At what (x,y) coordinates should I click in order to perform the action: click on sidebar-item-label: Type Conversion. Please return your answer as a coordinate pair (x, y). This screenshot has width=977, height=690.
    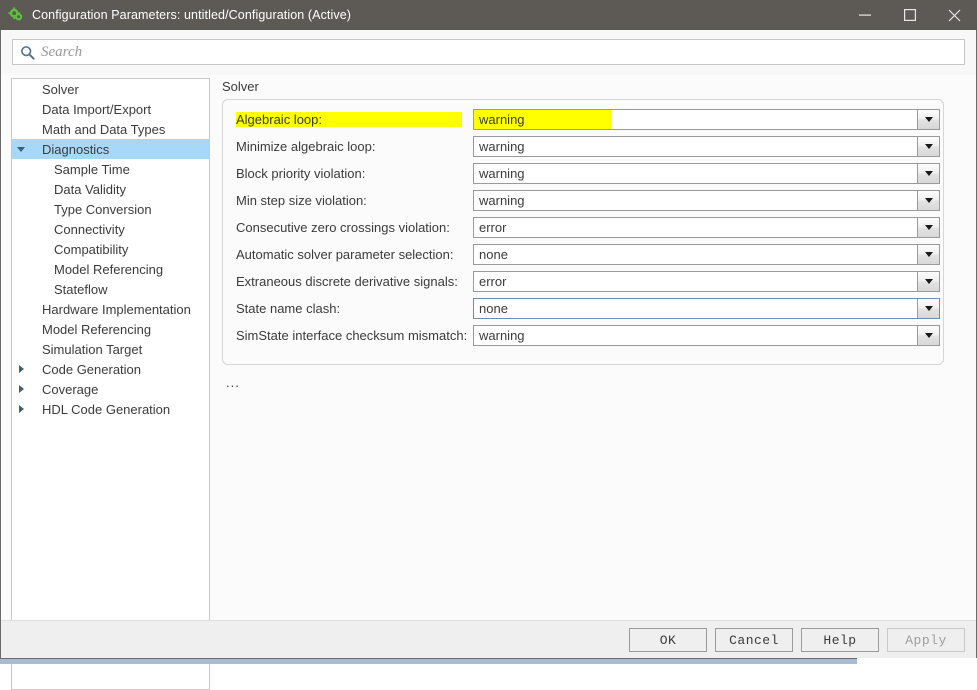
    Looking at the image, I should click on (103, 209).